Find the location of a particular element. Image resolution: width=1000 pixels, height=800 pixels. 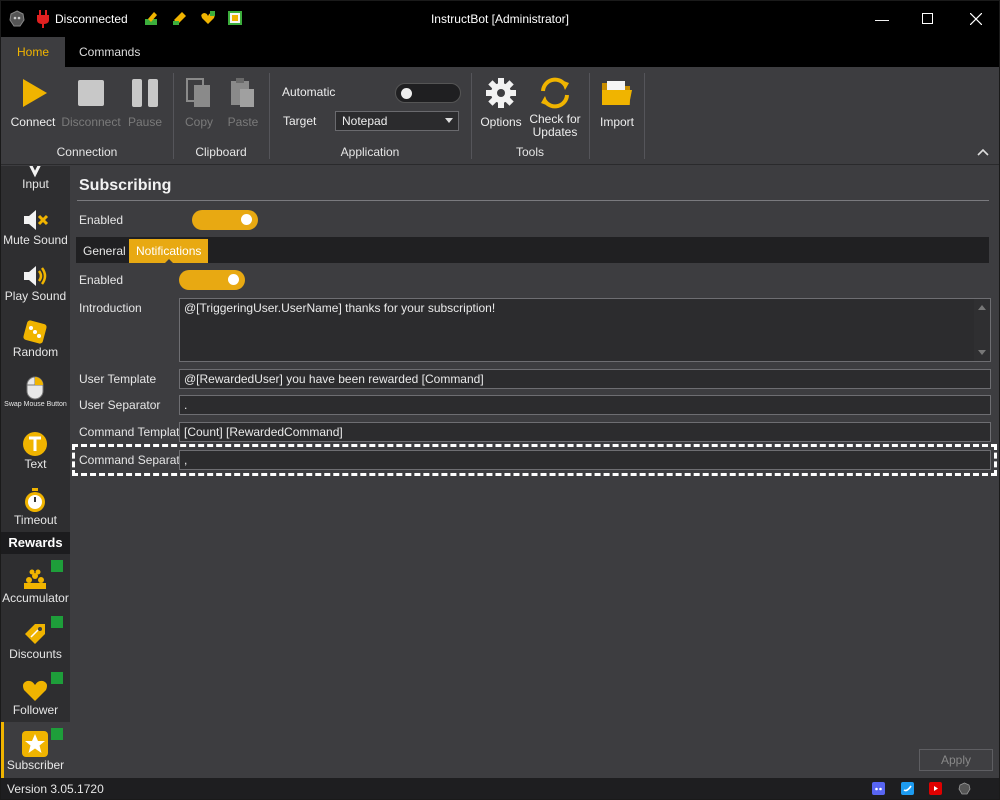

chevron-up-icon is located at coordinates (983, 152).